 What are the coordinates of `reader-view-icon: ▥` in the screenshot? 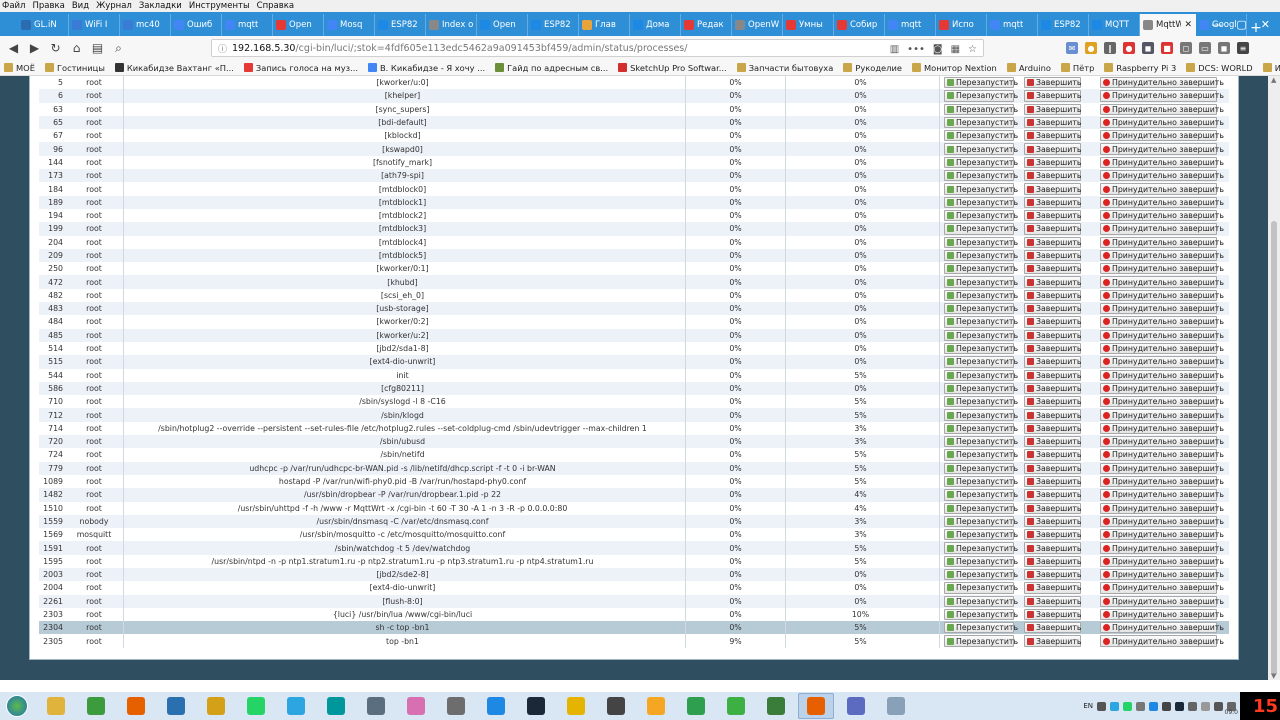 It's located at (894, 49).